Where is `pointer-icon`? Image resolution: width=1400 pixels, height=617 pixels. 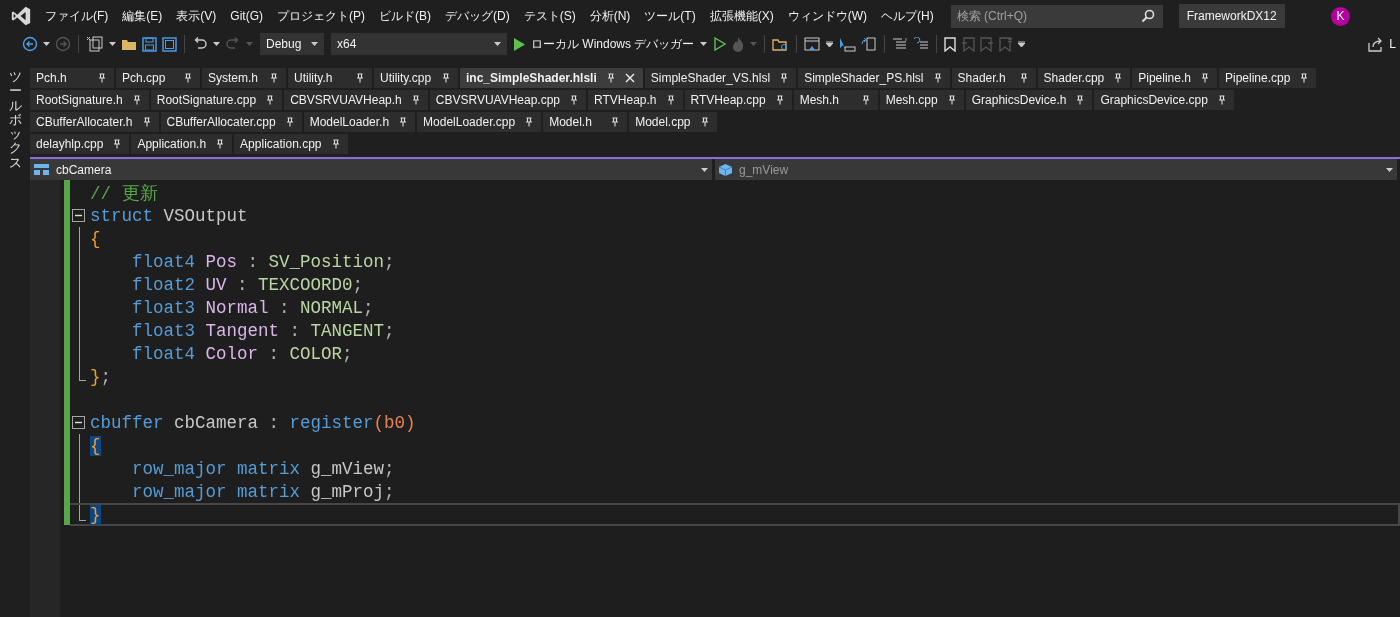 pointer-icon is located at coordinates (847, 44).